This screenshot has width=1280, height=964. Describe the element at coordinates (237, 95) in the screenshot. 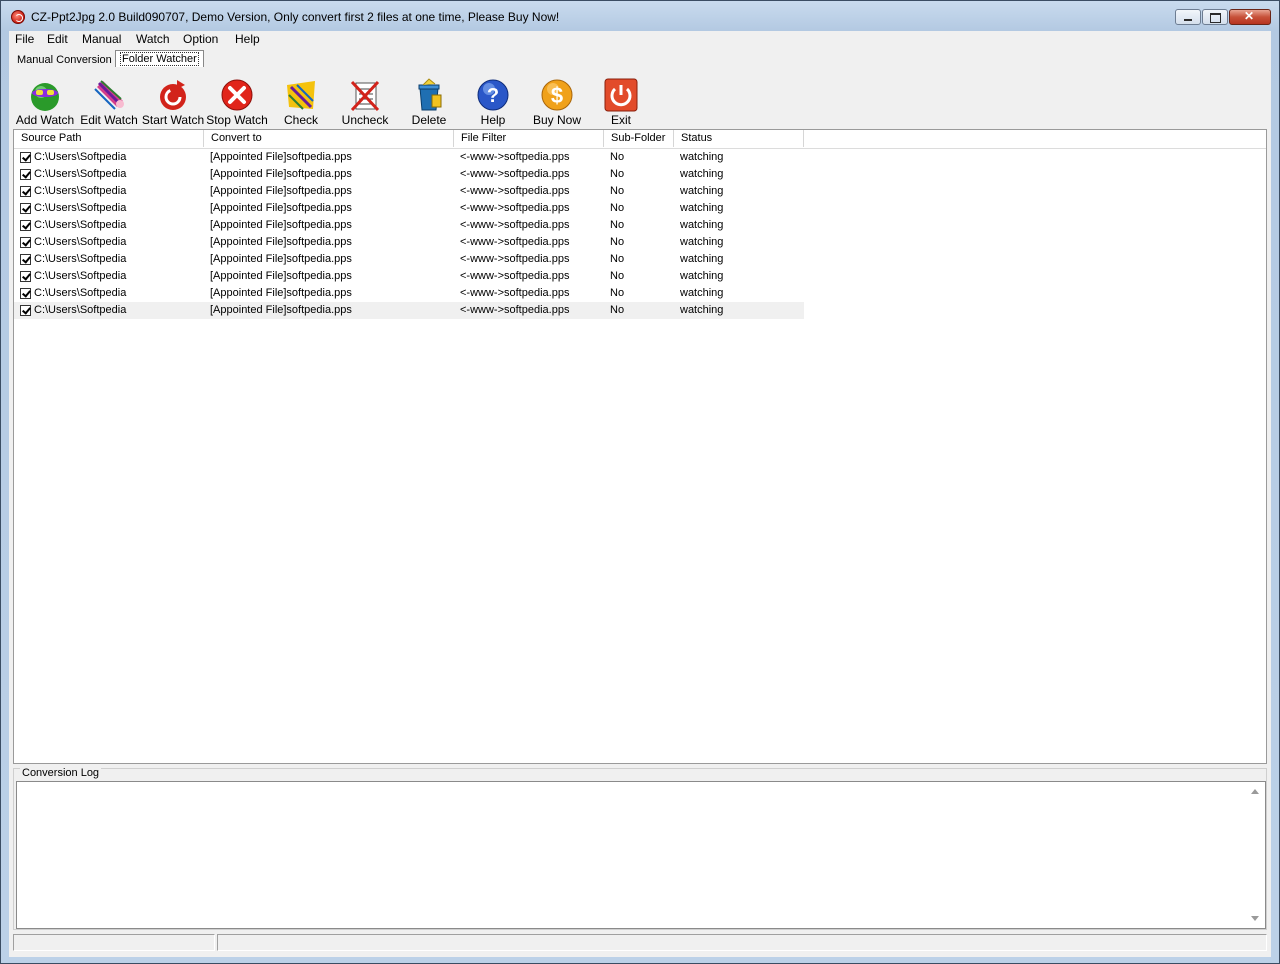

I see `stop-watch-icon` at that location.